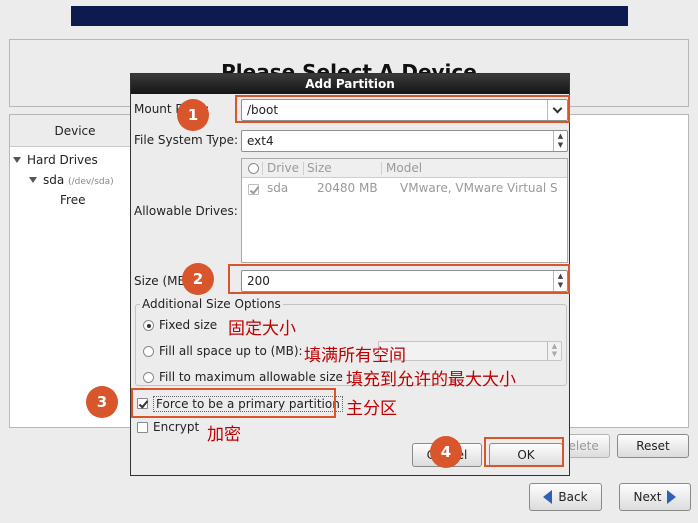 Image resolution: width=698 pixels, height=523 pixels. I want to click on device-column-header: Device, so click(75, 131).